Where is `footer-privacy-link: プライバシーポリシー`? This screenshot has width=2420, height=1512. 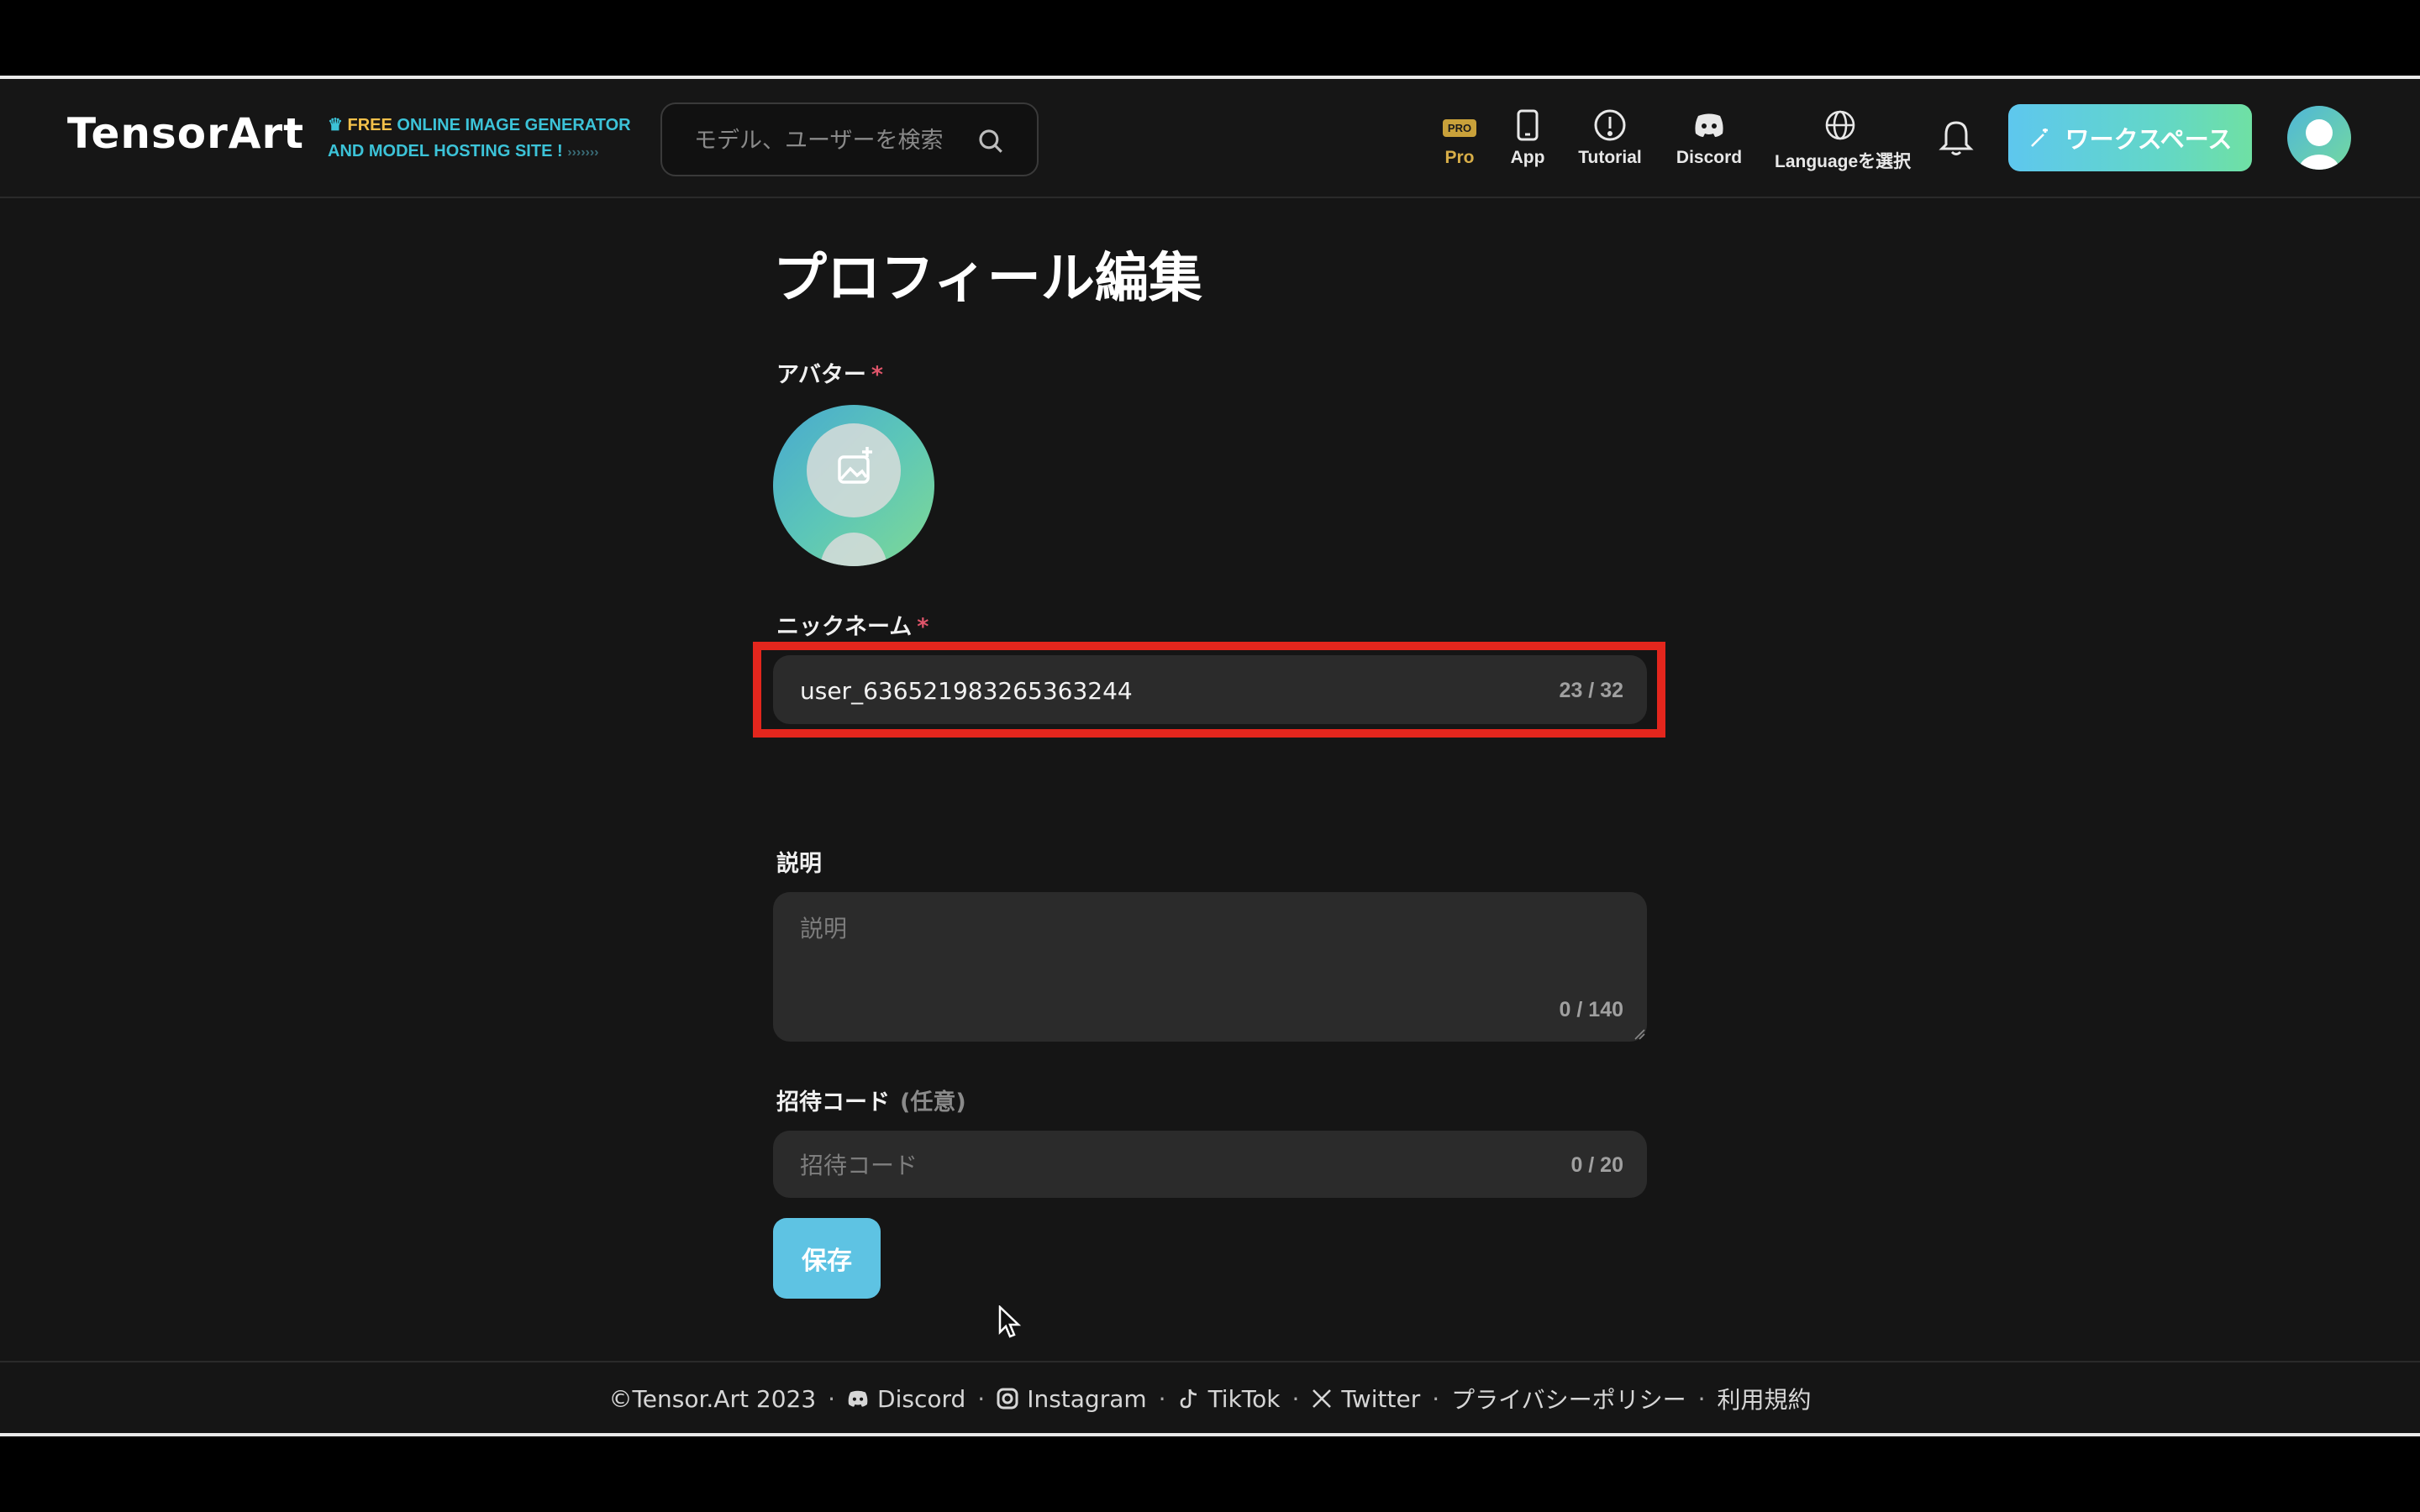
footer-privacy-link: プライバシーポリシー is located at coordinates (1568, 1398).